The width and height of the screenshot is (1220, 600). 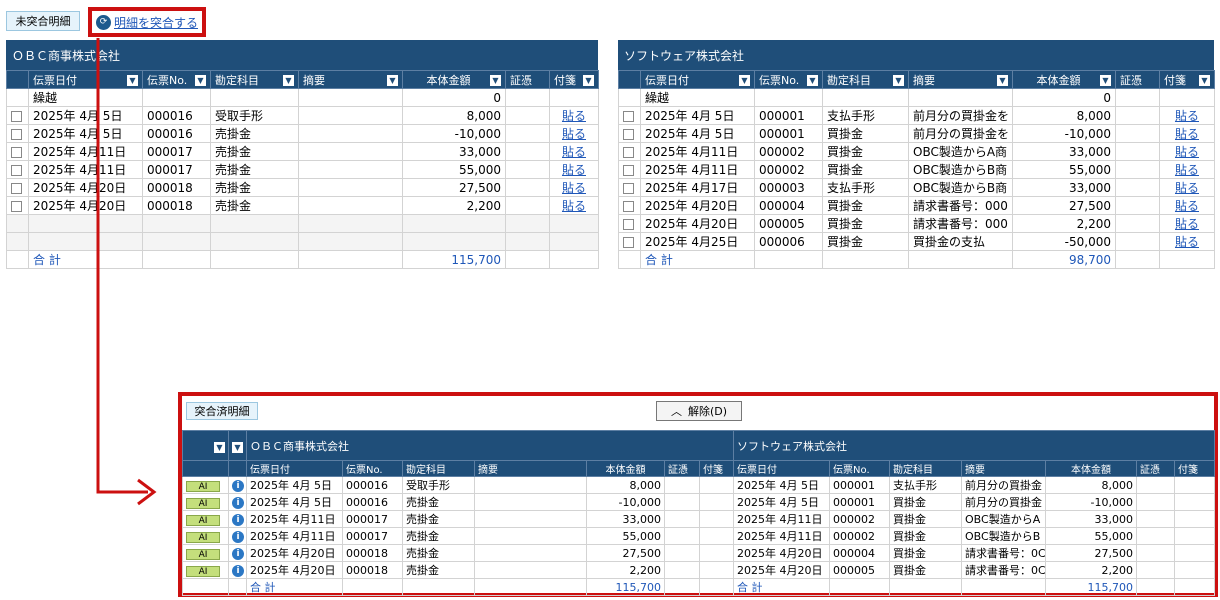 I want to click on cell-summary: OBC製造からA, so click(x=1004, y=519).